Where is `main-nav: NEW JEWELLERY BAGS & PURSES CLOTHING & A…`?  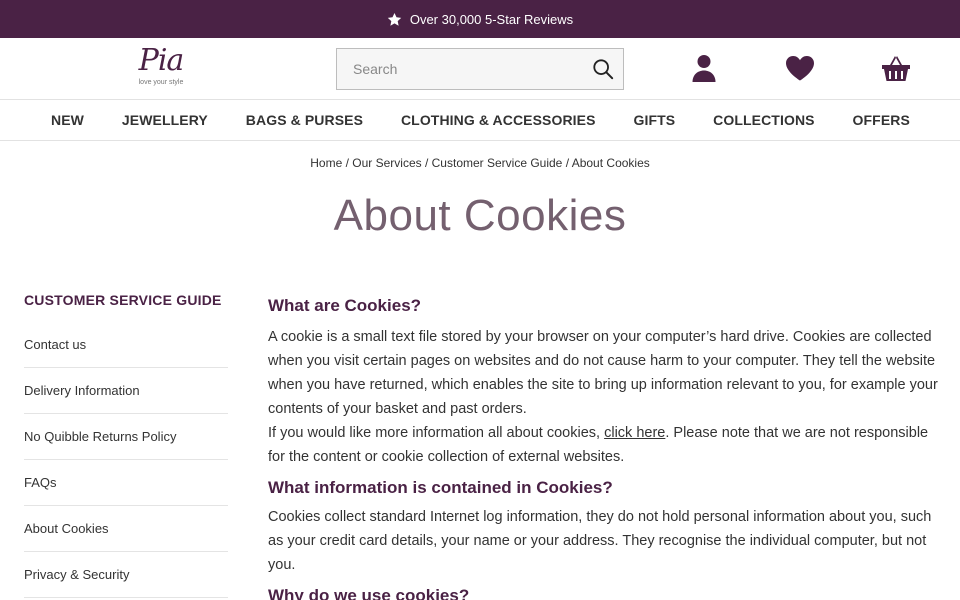 main-nav: NEW JEWELLERY BAGS & PURSES CLOTHING & A… is located at coordinates (480, 120).